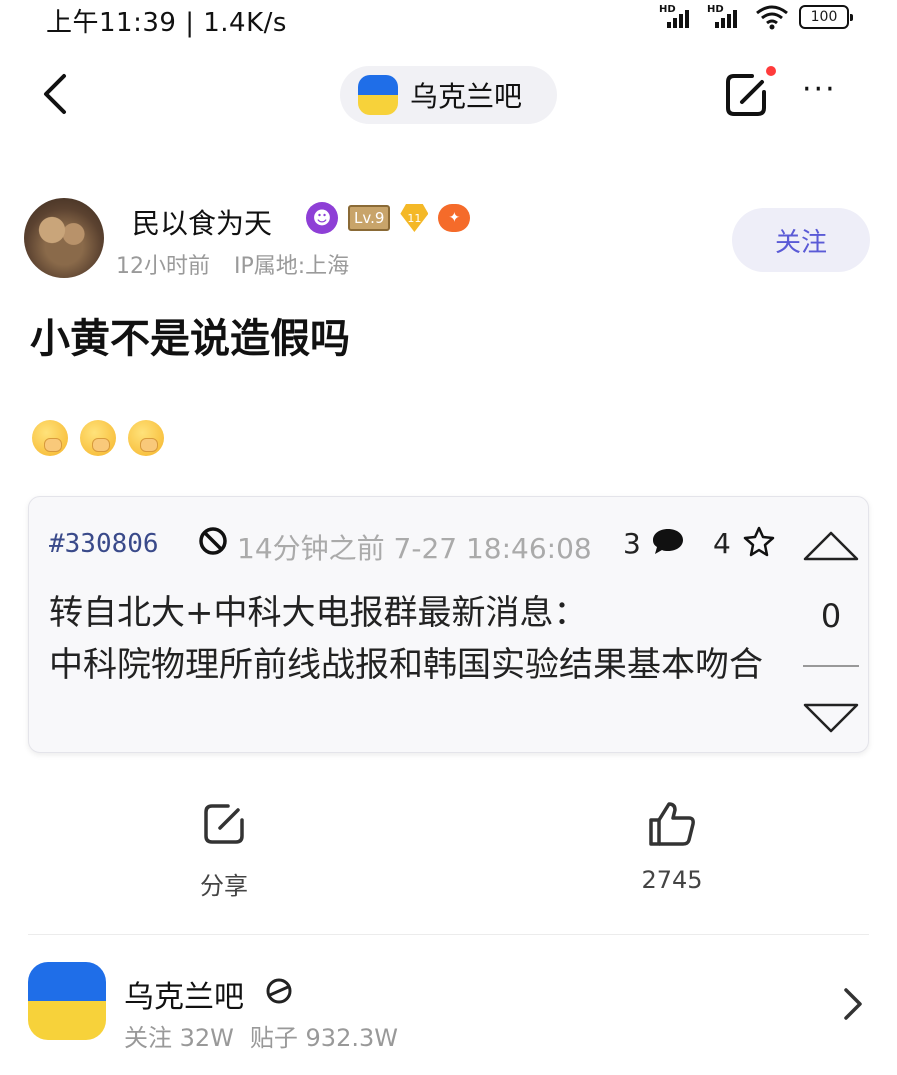  Describe the element at coordinates (772, 17) in the screenshot. I see `wifi-icon` at that location.